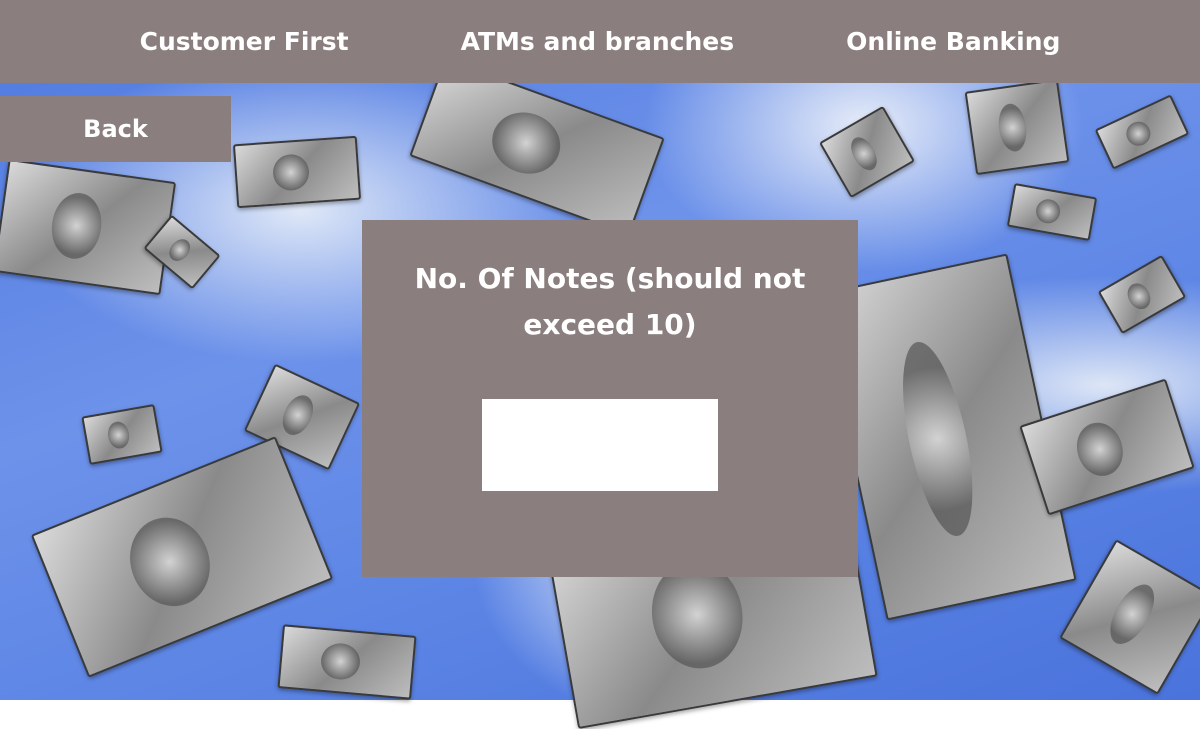 The image size is (1200, 729). What do you see at coordinates (244, 41) in the screenshot?
I see `nav-link-customer-first: Customer First` at bounding box center [244, 41].